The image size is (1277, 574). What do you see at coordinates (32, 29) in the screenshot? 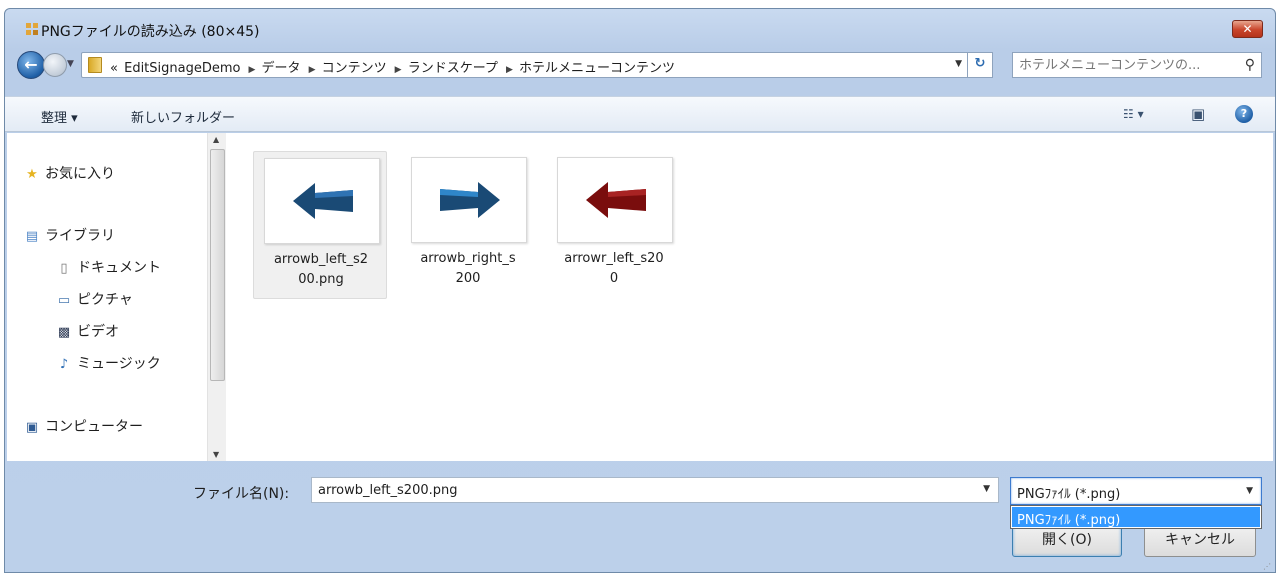
I see `app-icon` at bounding box center [32, 29].